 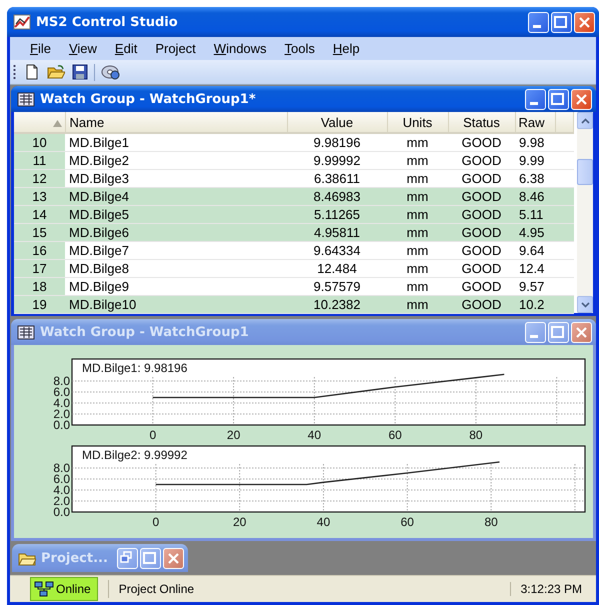 What do you see at coordinates (337, 122) in the screenshot?
I see `column-header: Value` at bounding box center [337, 122].